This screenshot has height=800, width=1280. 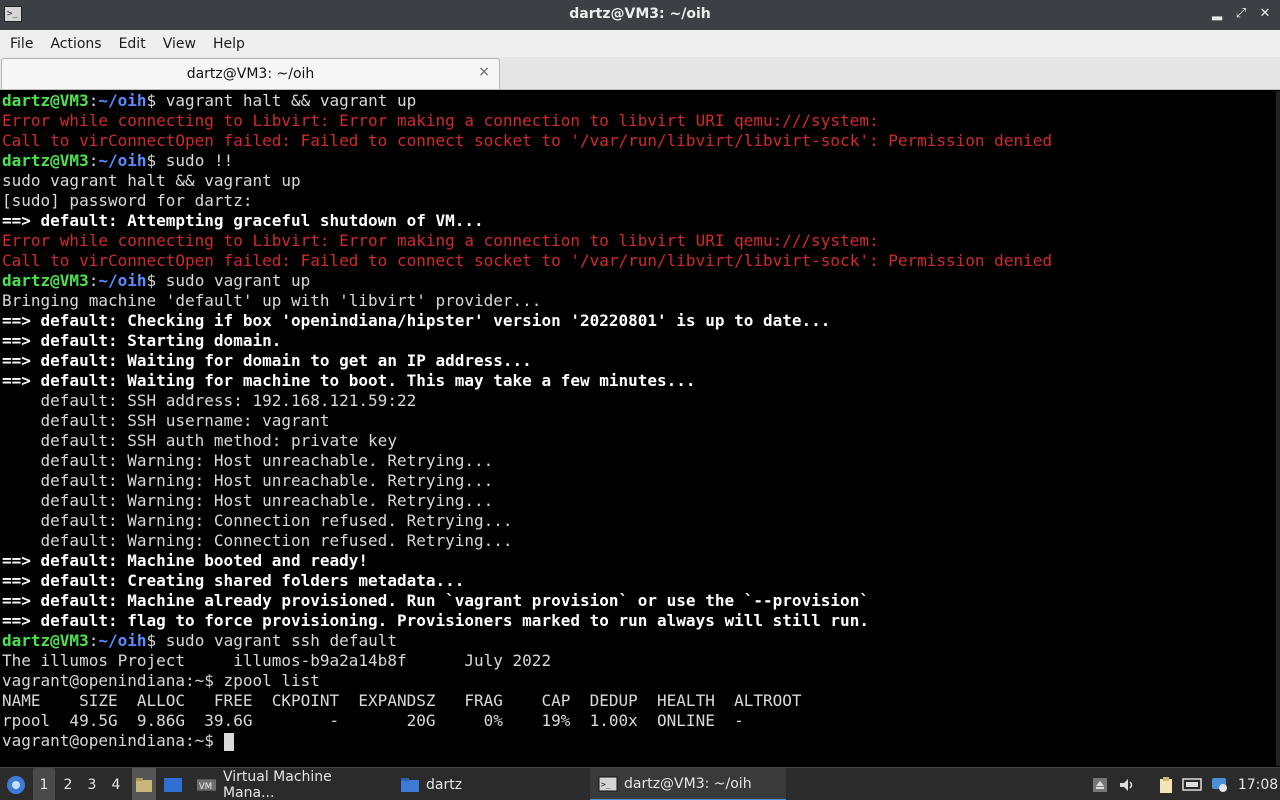 I want to click on update-notifier-icon, so click(x=1219, y=784).